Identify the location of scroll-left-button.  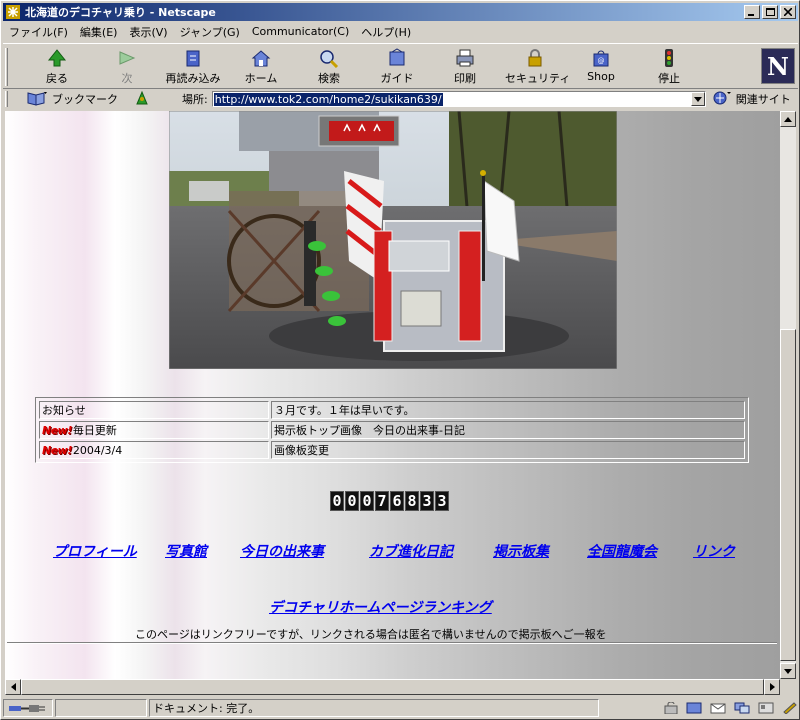
(13, 687).